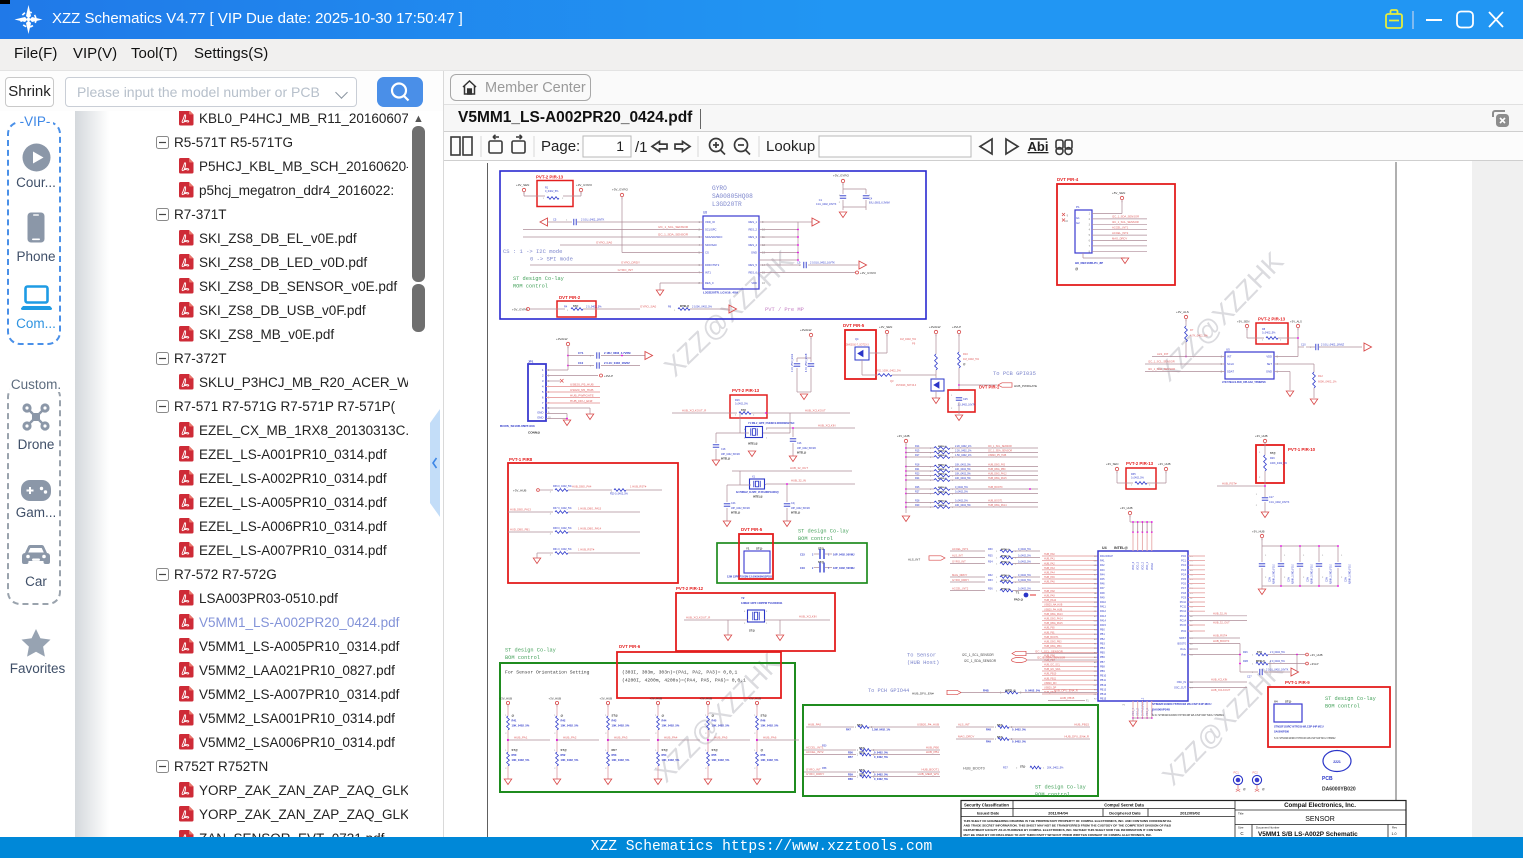  I want to click on svg-text: +3VLP, so click(1314, 664).